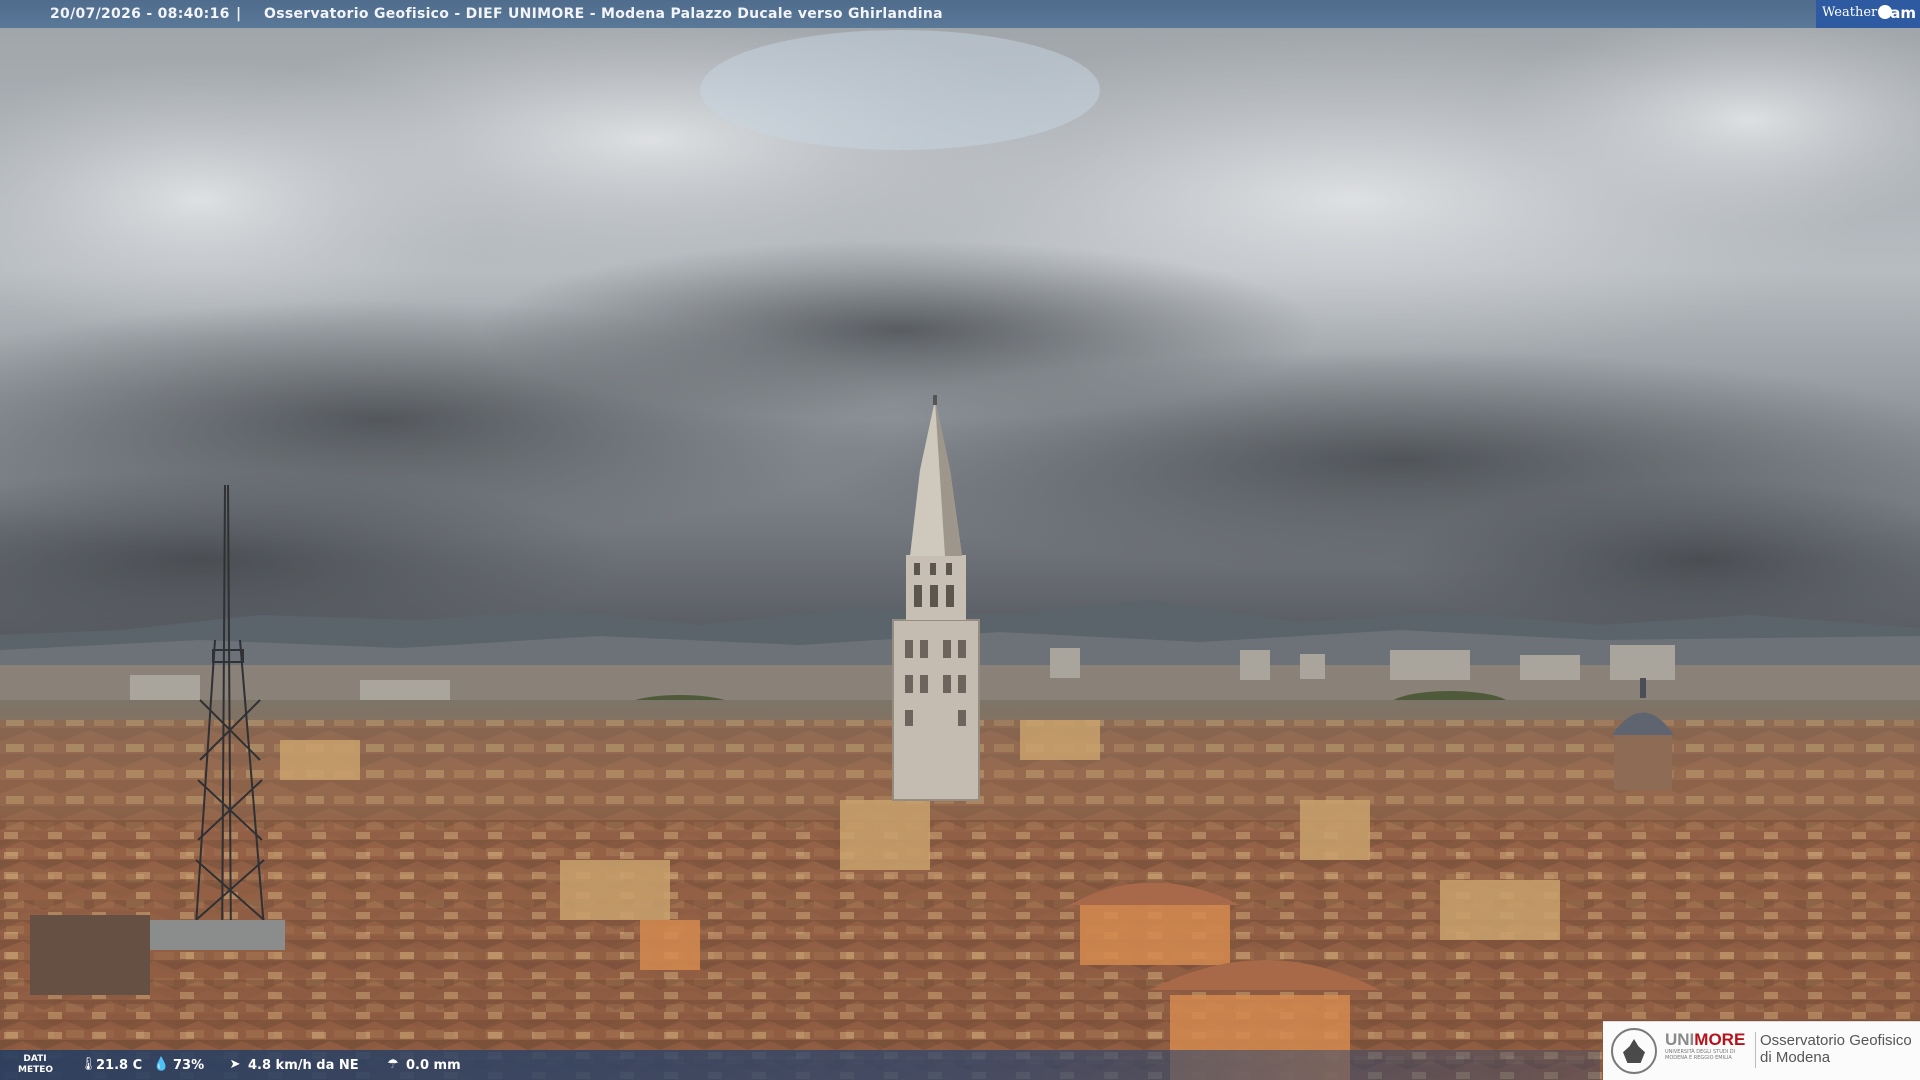 Image resolution: width=1920 pixels, height=1080 pixels. What do you see at coordinates (1634, 1051) in the screenshot?
I see `university-seal-icon` at bounding box center [1634, 1051].